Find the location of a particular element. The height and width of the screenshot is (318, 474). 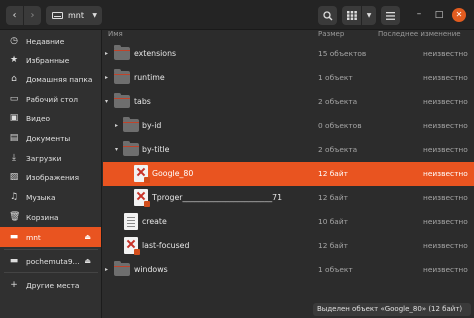

sidebar-item-label: Корзина is located at coordinates (42, 217).